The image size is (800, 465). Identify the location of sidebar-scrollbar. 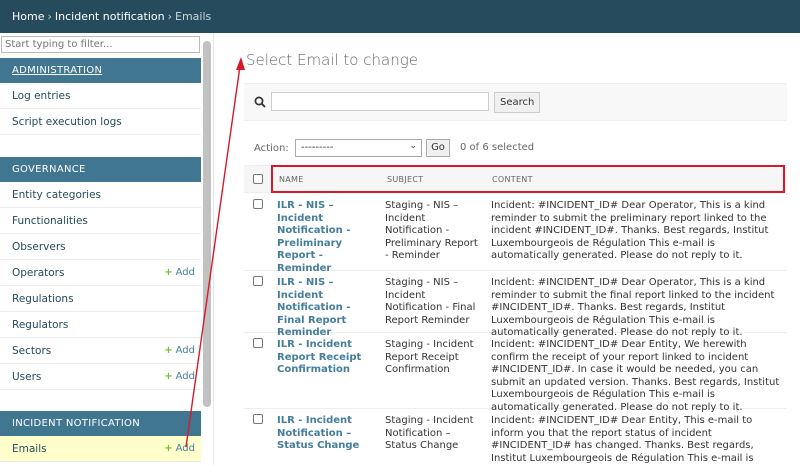
(207, 224).